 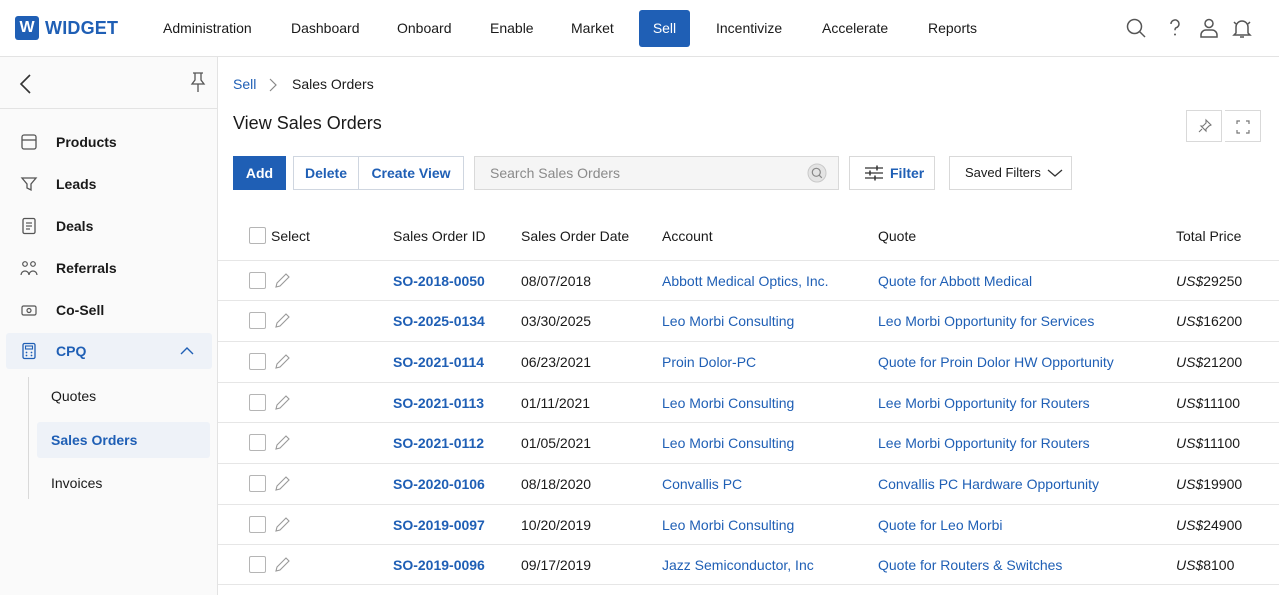 What do you see at coordinates (664, 28) in the screenshot?
I see `nav-sell: Sell` at bounding box center [664, 28].